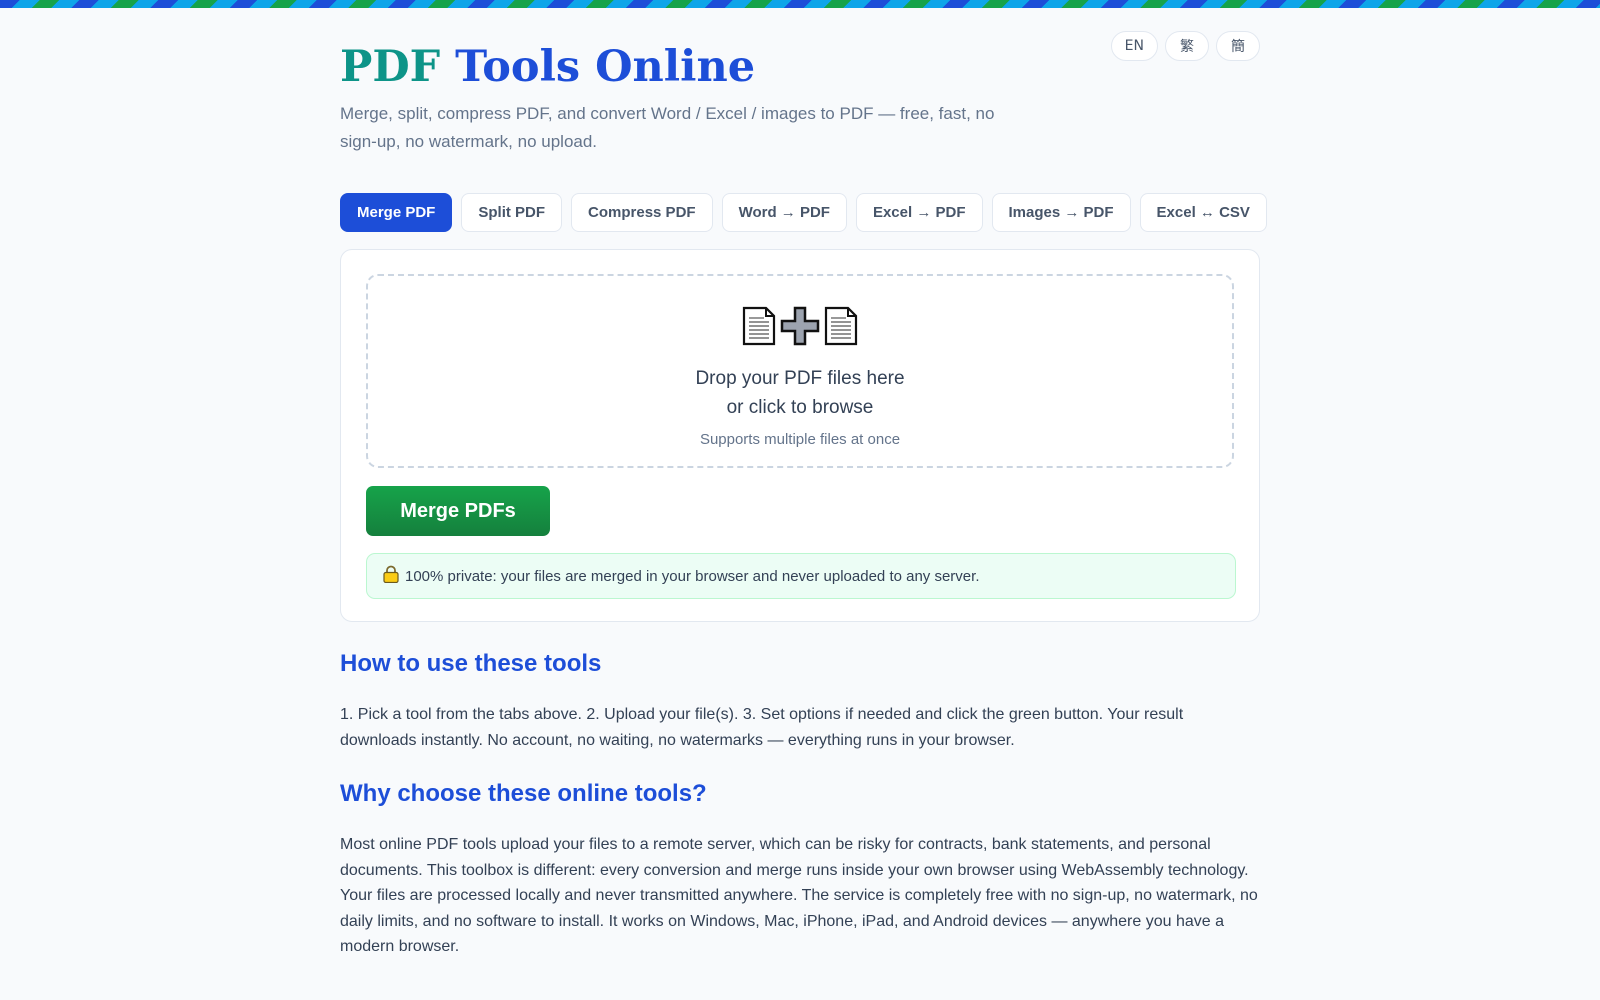 The image size is (1600, 1000). What do you see at coordinates (1238, 46) in the screenshot?
I see `lang-button-simplified: 簡` at bounding box center [1238, 46].